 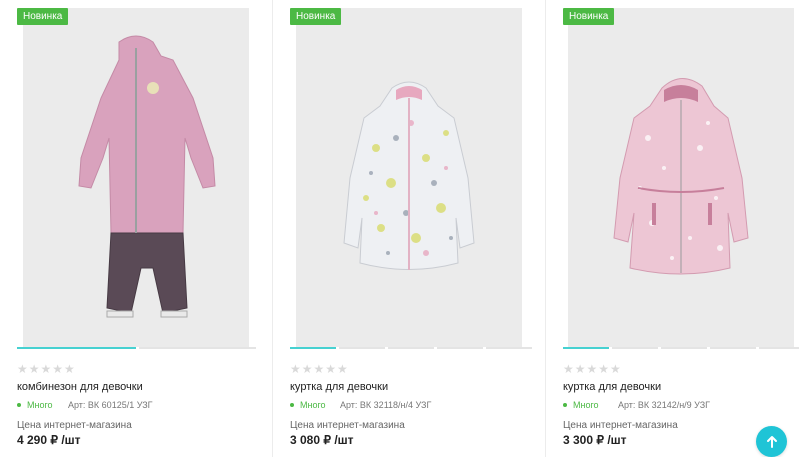 What do you see at coordinates (386, 405) in the screenshot?
I see `product-sku: Арт: ВК 32118/н/4 УЗГ` at bounding box center [386, 405].